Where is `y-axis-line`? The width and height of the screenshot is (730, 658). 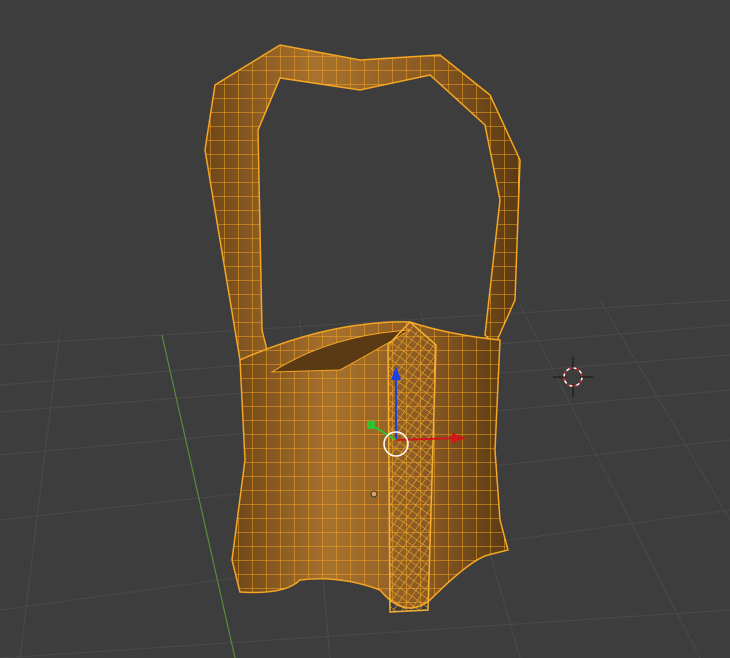
y-axis-line is located at coordinates (198, 496).